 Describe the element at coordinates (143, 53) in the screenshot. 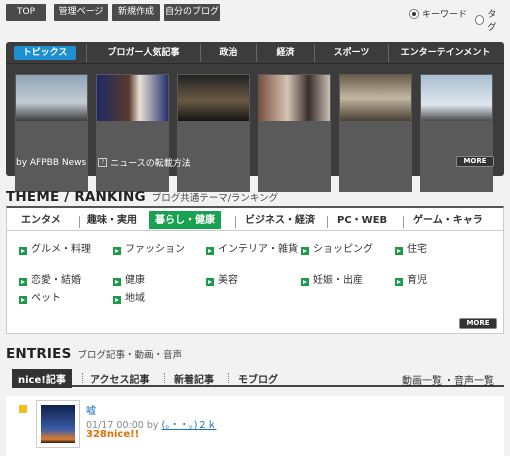

I see `tab-blogger-popular: ブロガー人気記事` at that location.